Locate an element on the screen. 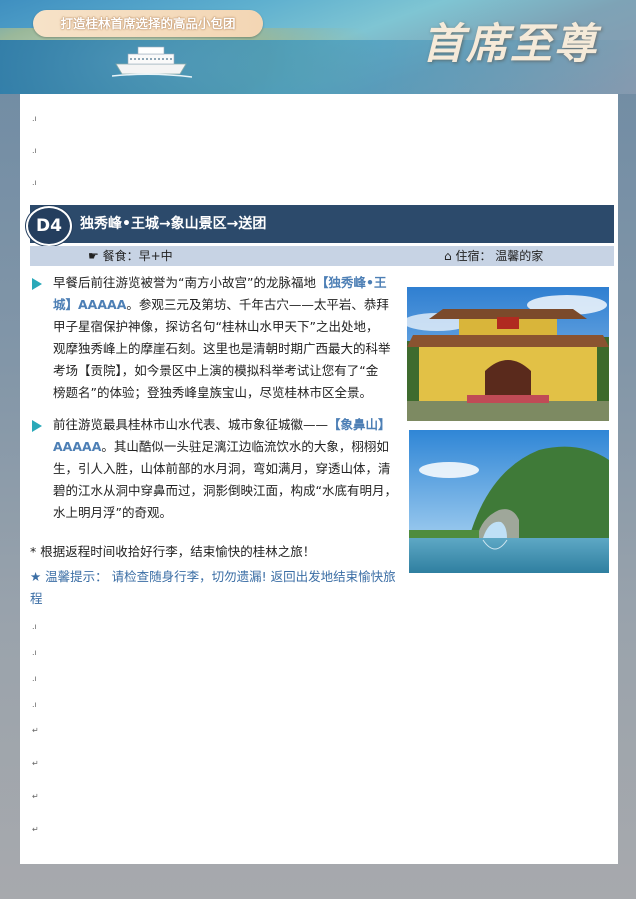  photo-elephant-trunk-hill is located at coordinates (509, 501).